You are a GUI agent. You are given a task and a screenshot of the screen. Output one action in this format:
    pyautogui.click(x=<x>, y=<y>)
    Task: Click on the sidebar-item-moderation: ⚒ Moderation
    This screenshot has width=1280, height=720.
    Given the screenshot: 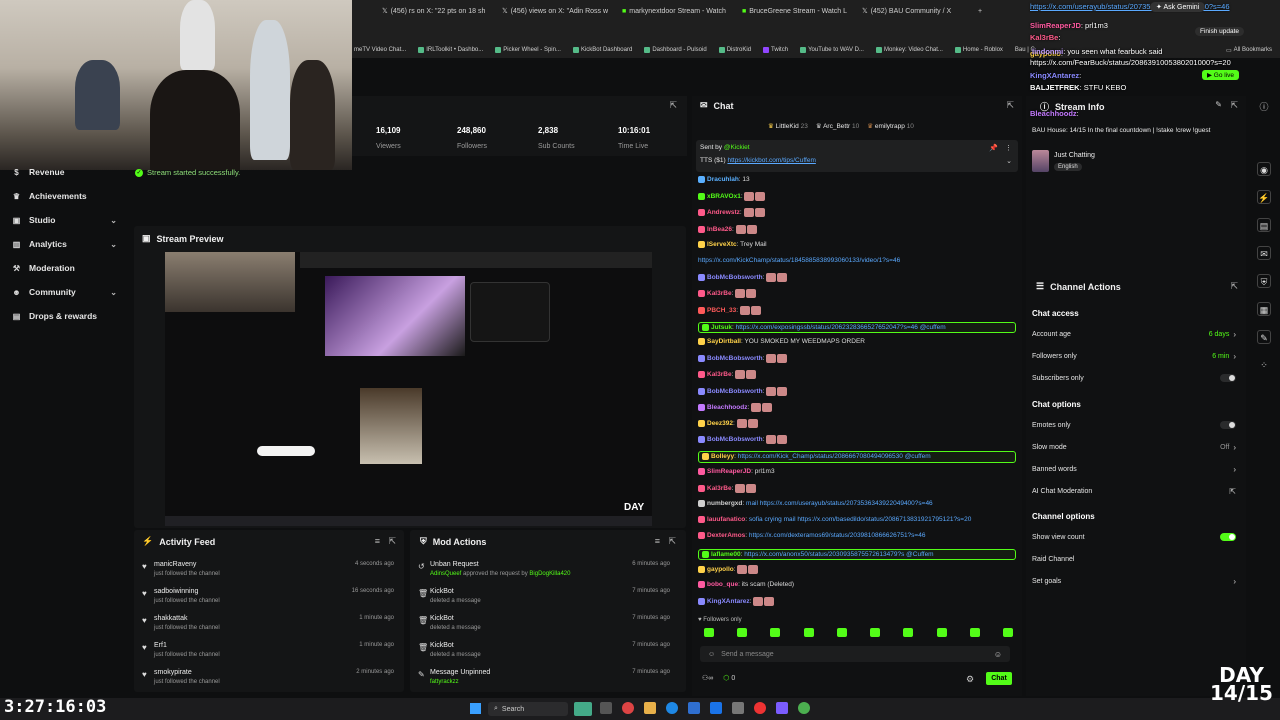 What is the action you would take?
    pyautogui.click(x=62, y=268)
    